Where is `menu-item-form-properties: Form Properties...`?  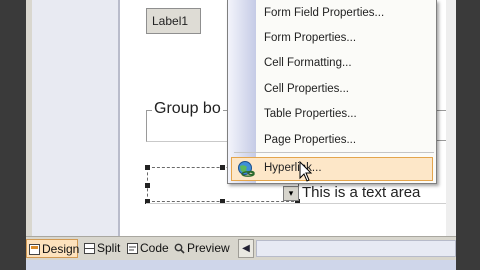
menu-item-form-properties: Form Properties... is located at coordinates (346, 38).